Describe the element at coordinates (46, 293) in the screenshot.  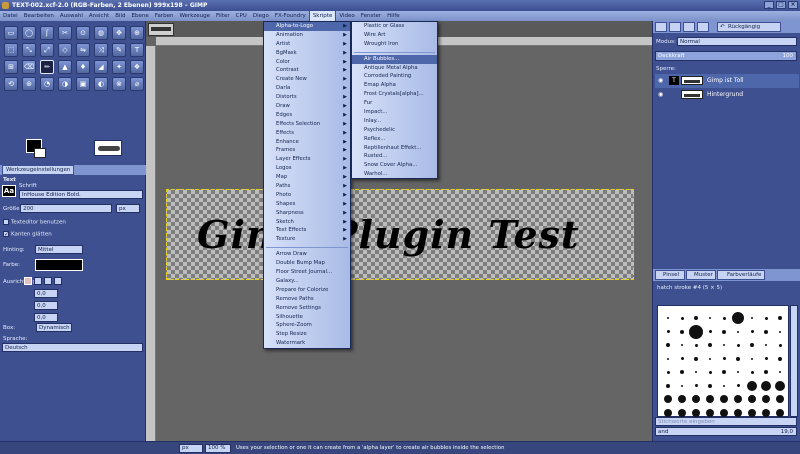
I see `indent-input: 0,0` at that location.